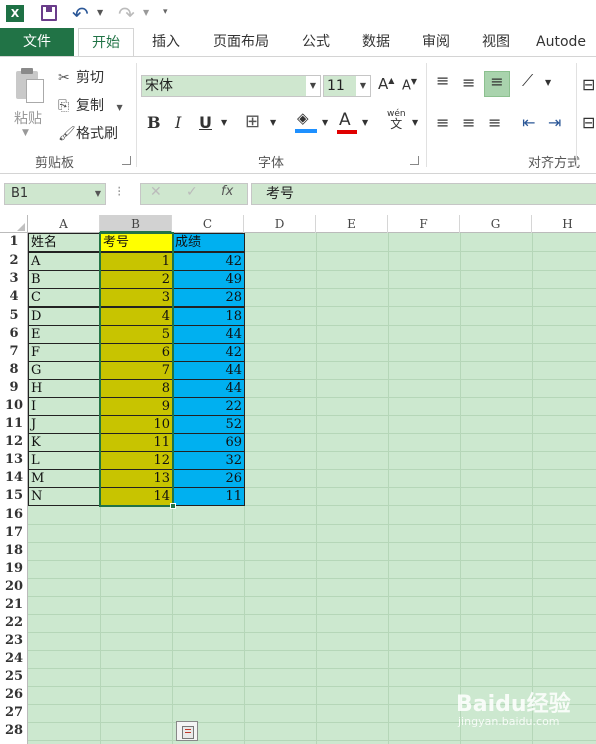 This screenshot has width=596, height=744. Describe the element at coordinates (37, 42) in the screenshot. I see `tab-file: 文件` at that location.